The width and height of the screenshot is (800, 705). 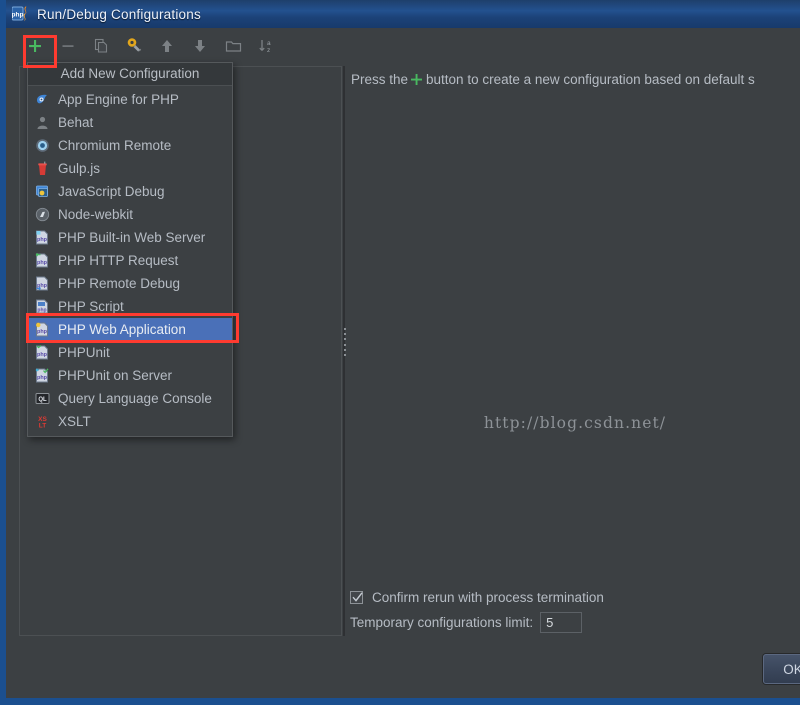 I want to click on copy-icon, so click(x=101, y=45).